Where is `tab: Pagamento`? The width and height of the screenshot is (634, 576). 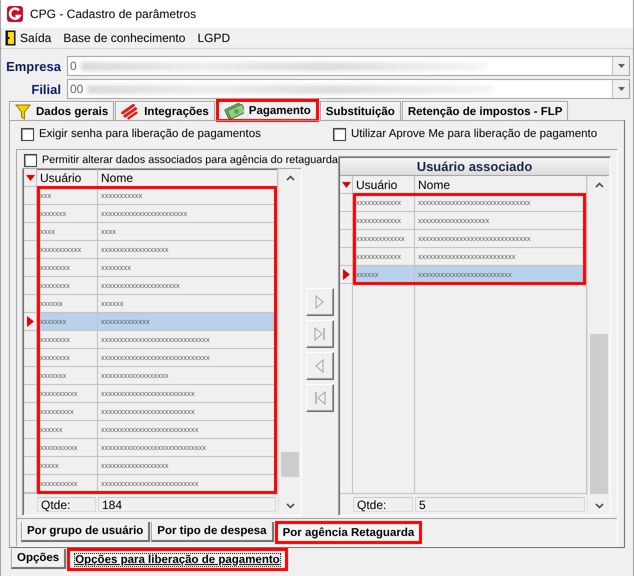 tab: Pagamento is located at coordinates (267, 110).